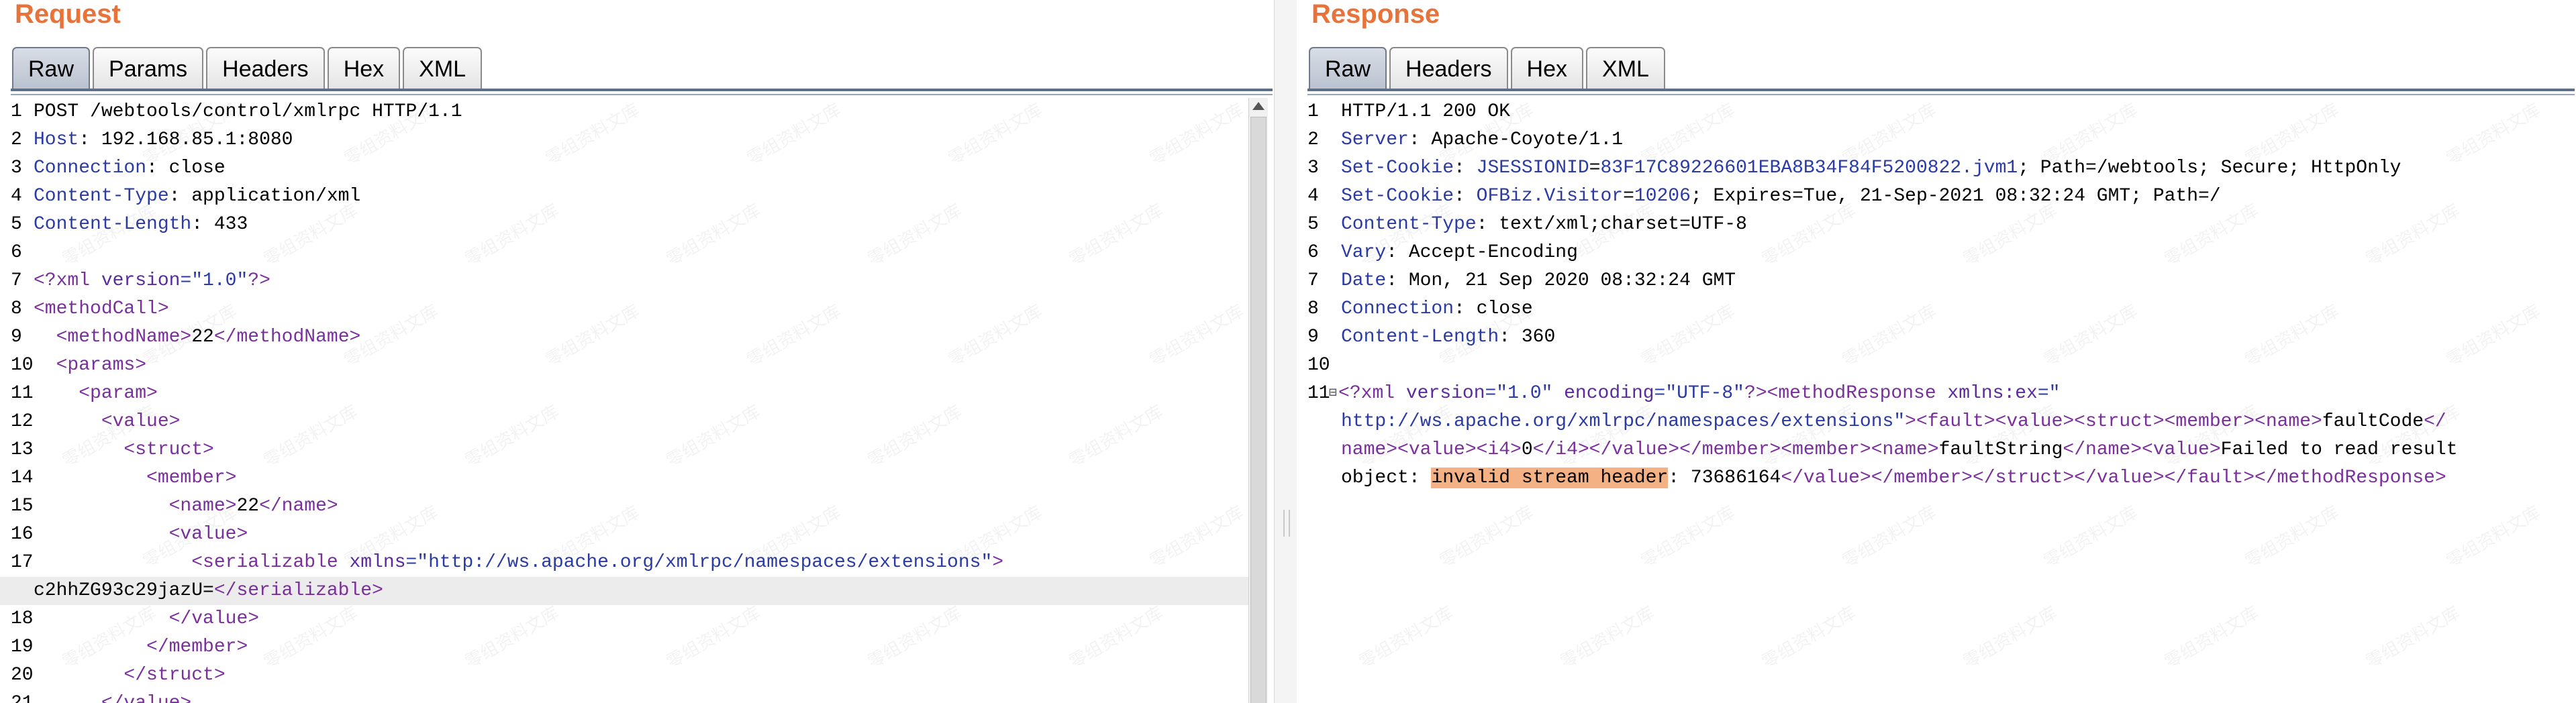  Describe the element at coordinates (1333, 393) in the screenshot. I see `fold-toggle-icon: ⊟` at that location.